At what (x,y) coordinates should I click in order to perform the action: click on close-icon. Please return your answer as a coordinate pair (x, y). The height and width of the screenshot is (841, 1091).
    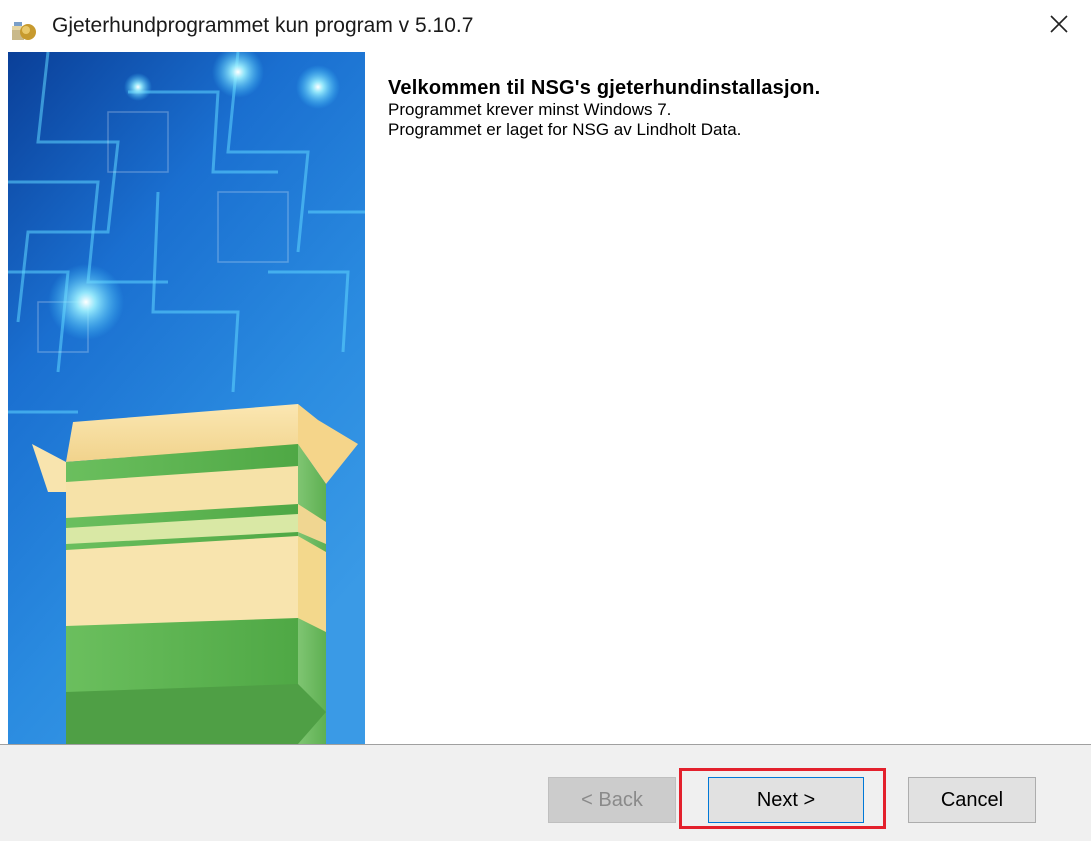
    Looking at the image, I should click on (1059, 24).